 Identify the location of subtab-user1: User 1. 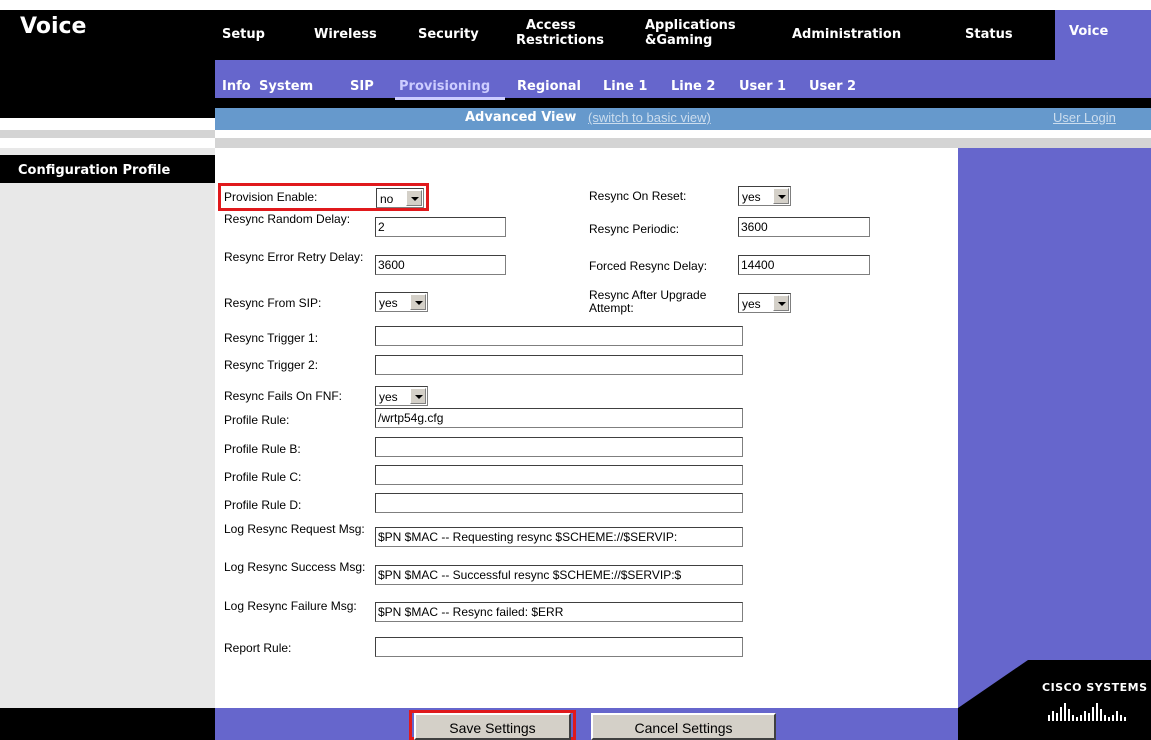
(762, 86).